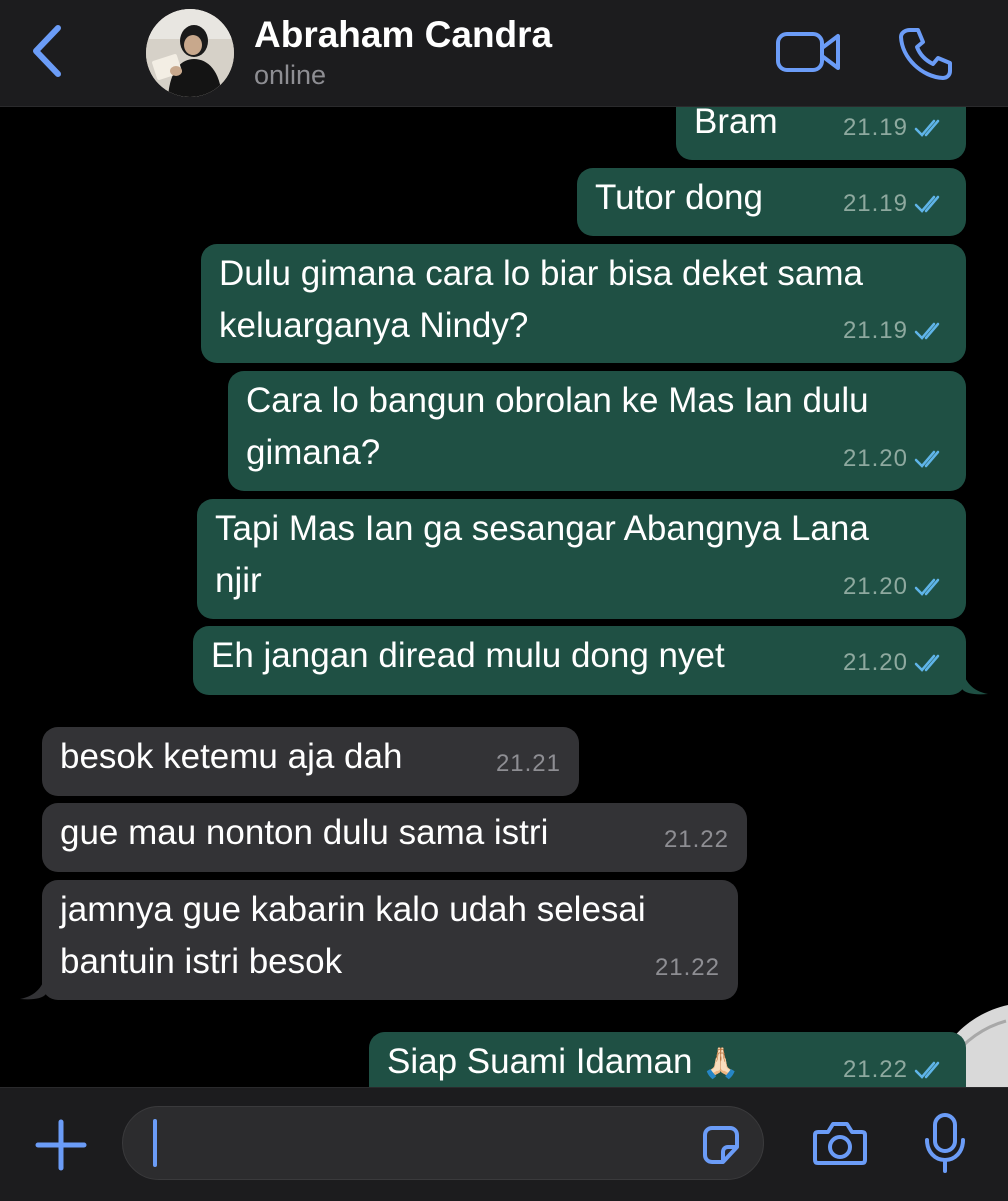  I want to click on chat-header: Abraham Candra online, so click(504, 53).